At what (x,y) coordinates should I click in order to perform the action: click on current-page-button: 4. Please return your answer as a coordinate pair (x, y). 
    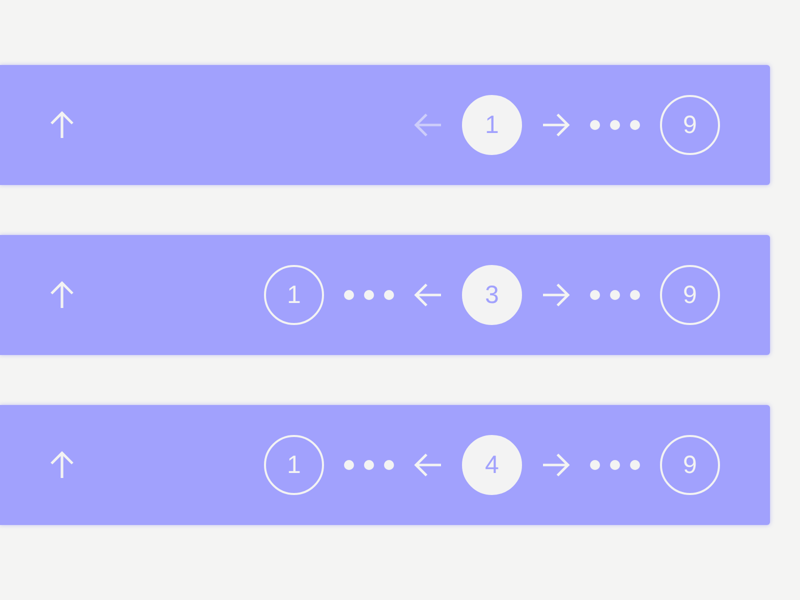
    Looking at the image, I should click on (492, 465).